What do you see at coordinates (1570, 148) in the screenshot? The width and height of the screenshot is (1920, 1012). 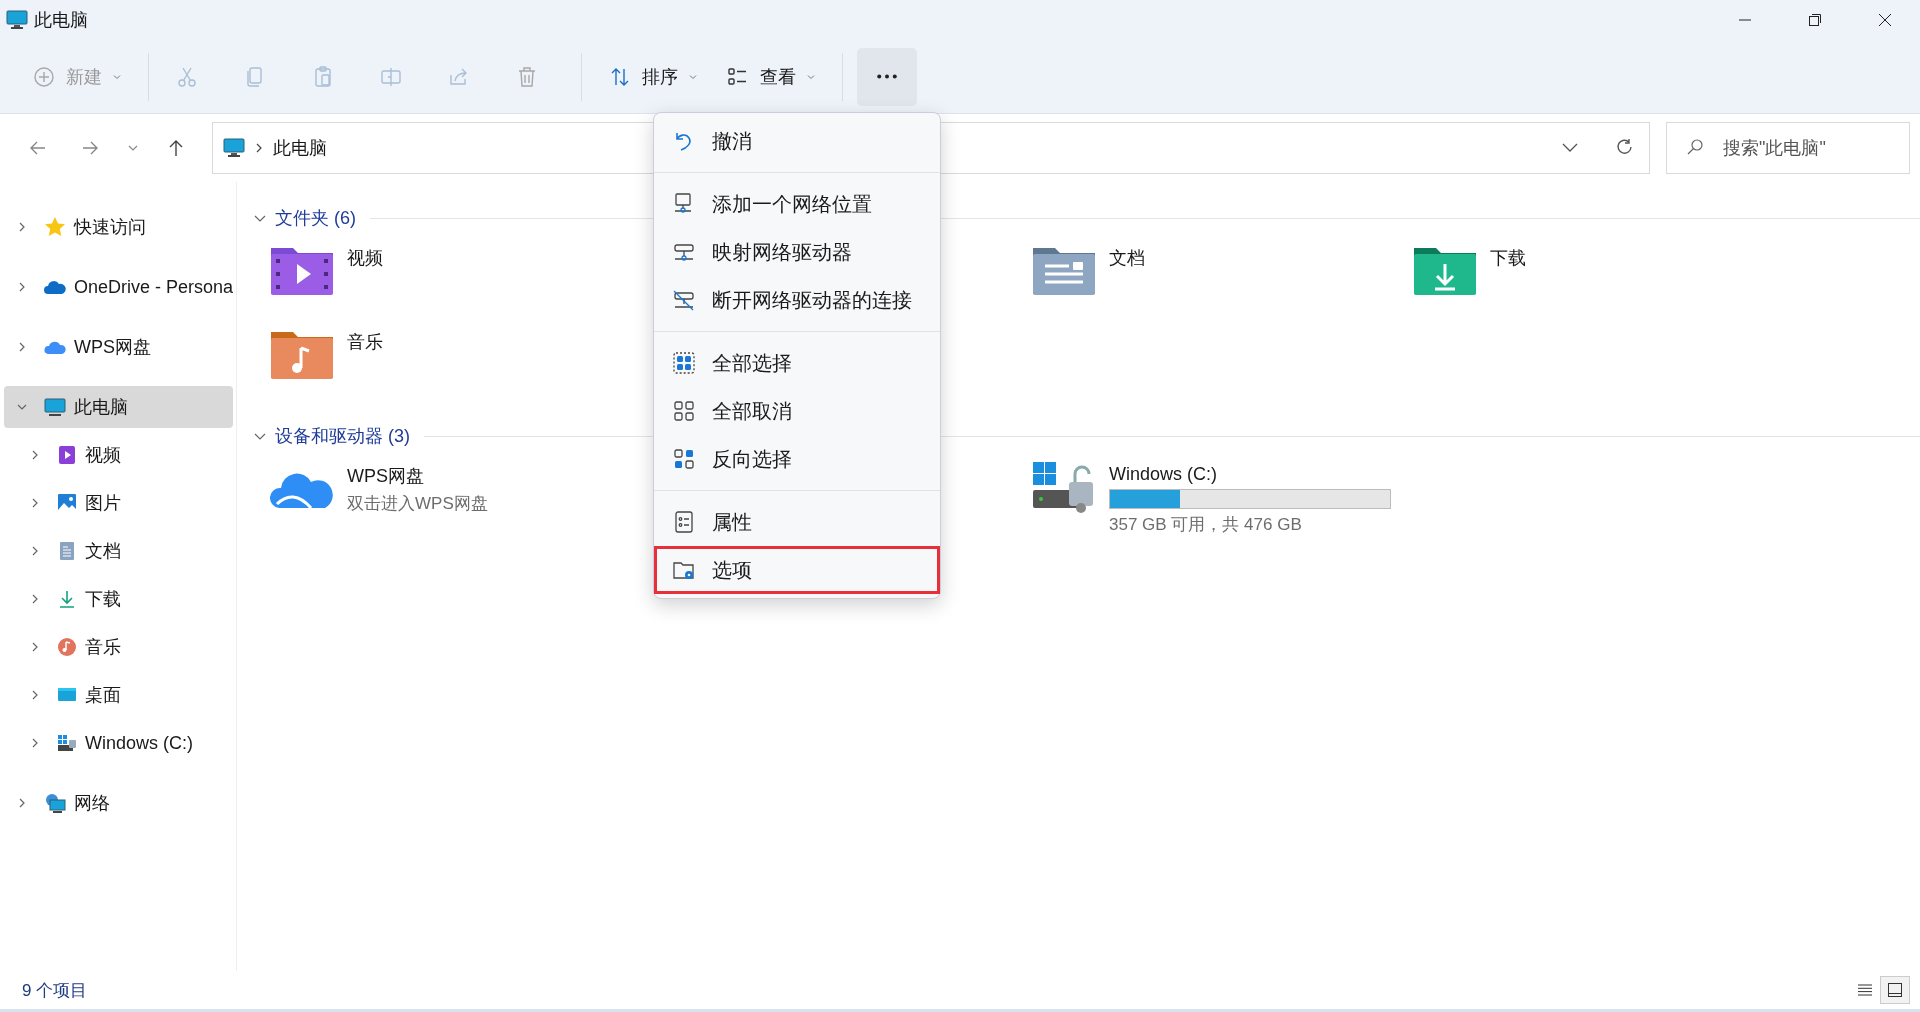 I see `dropdown-icon` at bounding box center [1570, 148].